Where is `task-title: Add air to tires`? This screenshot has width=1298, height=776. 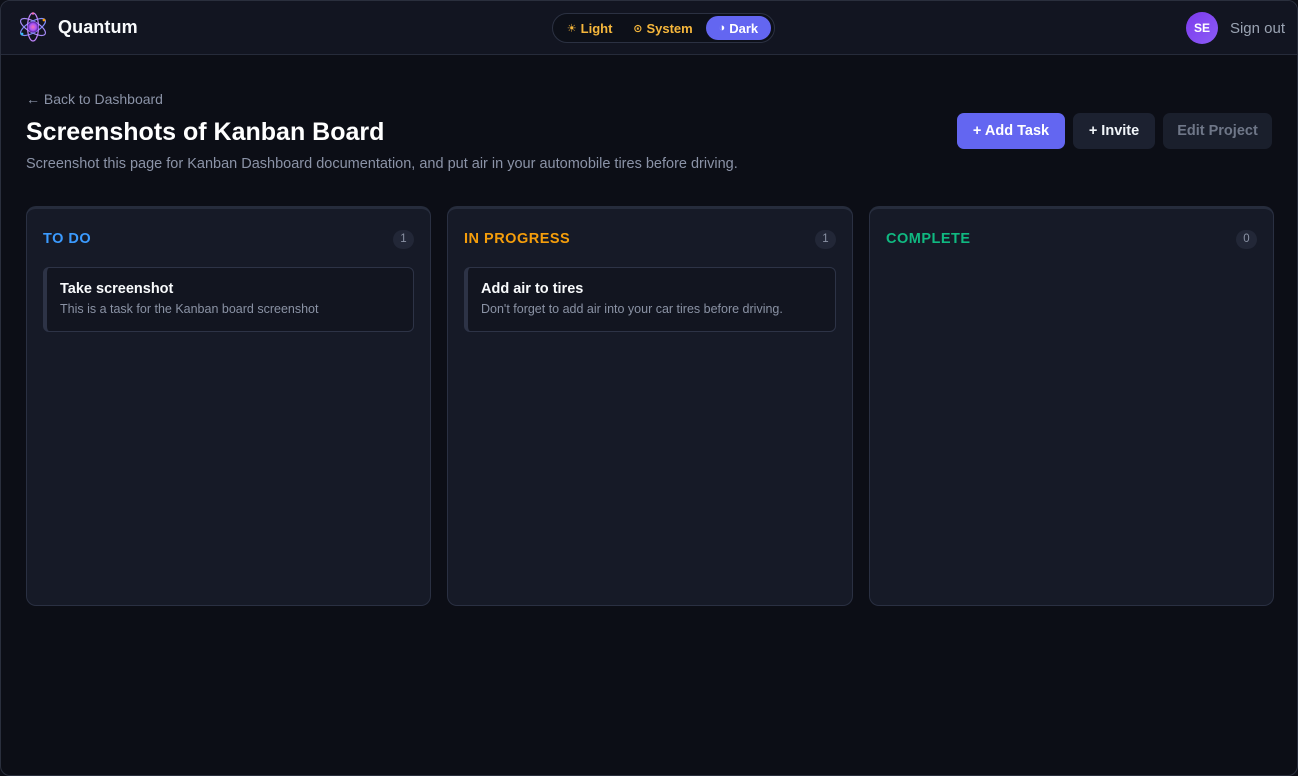 task-title: Add air to tires is located at coordinates (532, 289).